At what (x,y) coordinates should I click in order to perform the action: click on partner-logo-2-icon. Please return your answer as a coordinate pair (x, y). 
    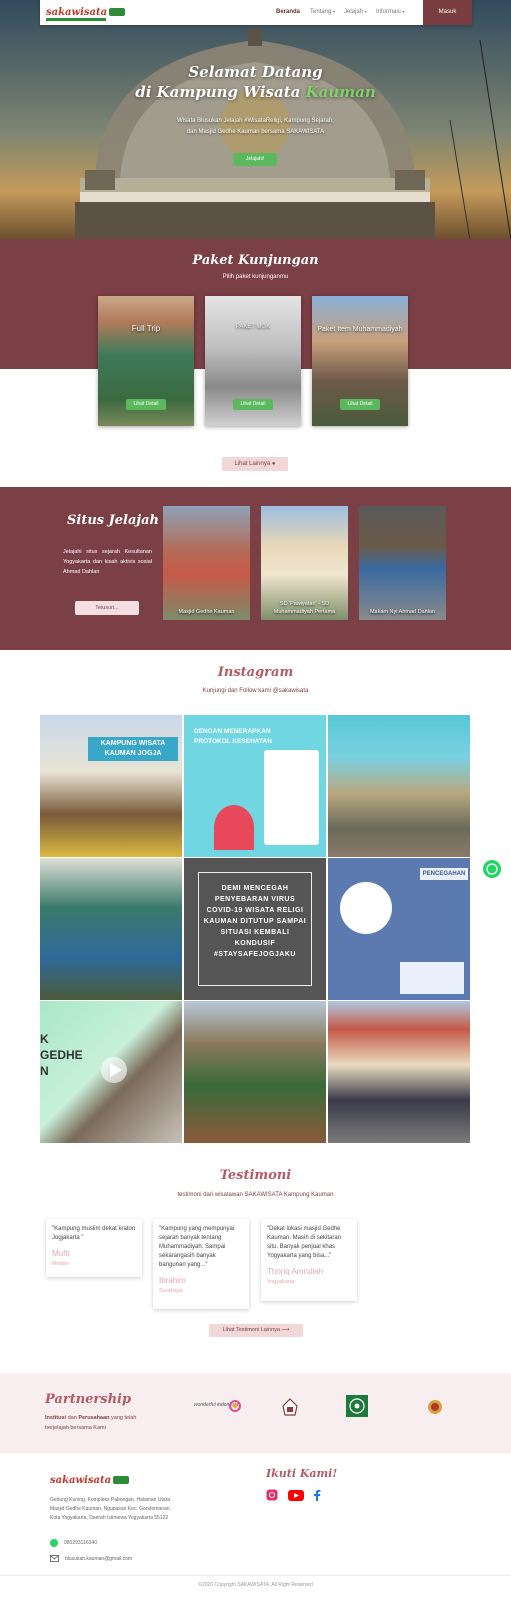
    Looking at the image, I should click on (290, 1407).